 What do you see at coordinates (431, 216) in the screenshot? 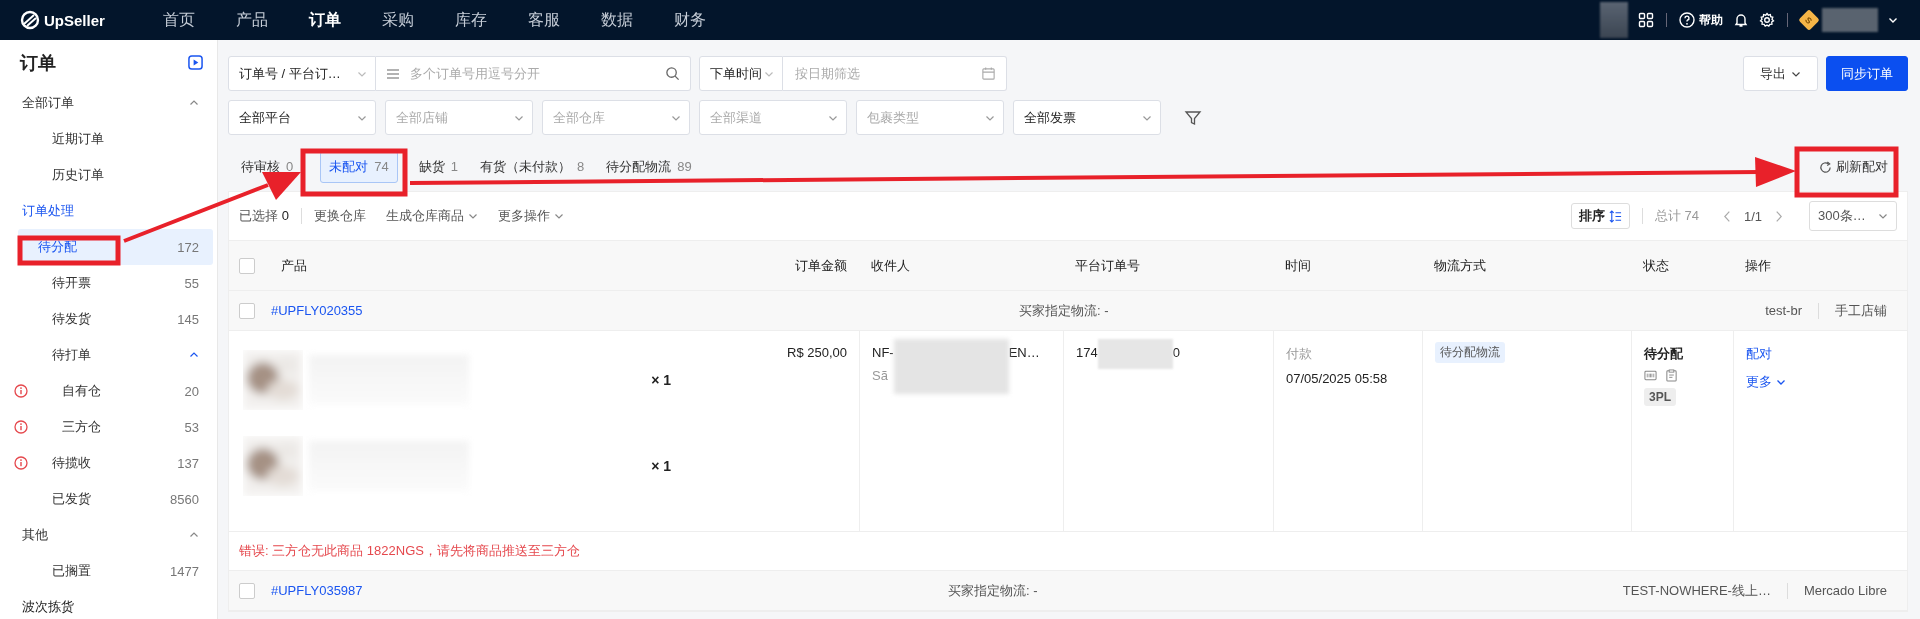
I see `toolbar-action: 生成仓库商品` at bounding box center [431, 216].